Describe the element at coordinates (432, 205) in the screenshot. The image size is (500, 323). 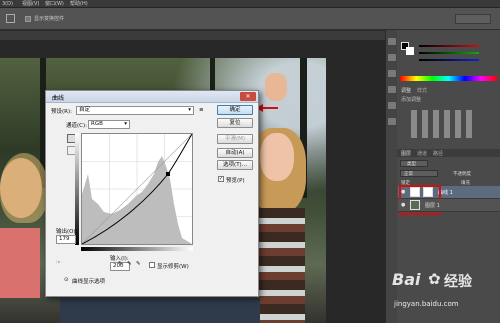
I see `layer-name: 图层 1` at that location.